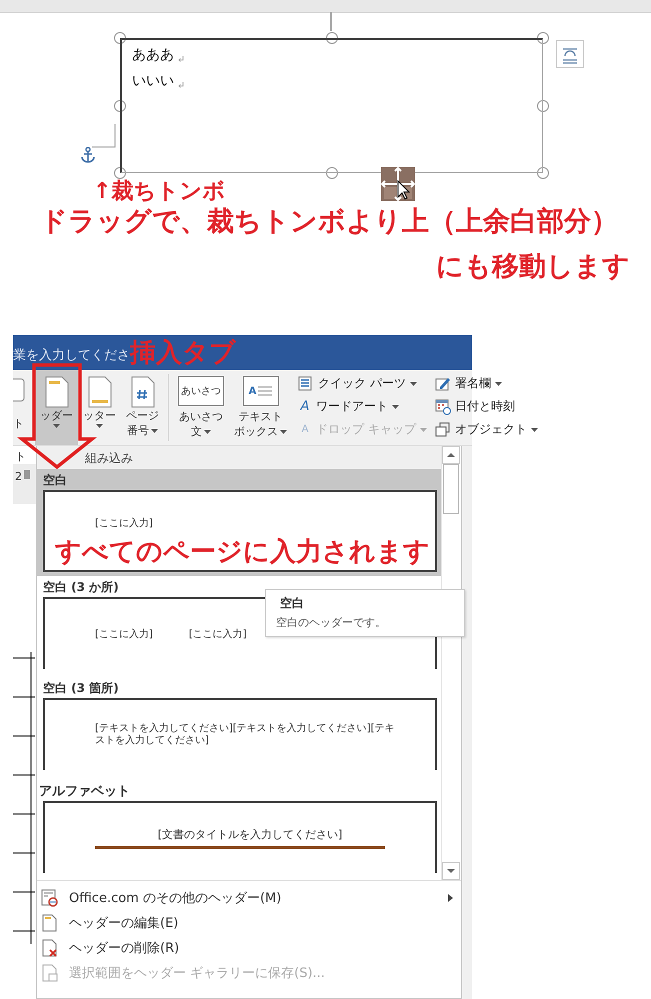 This screenshot has height=999, width=651. Describe the element at coordinates (362, 406) in the screenshot. I see `ribbon-button: A ワードアート` at that location.